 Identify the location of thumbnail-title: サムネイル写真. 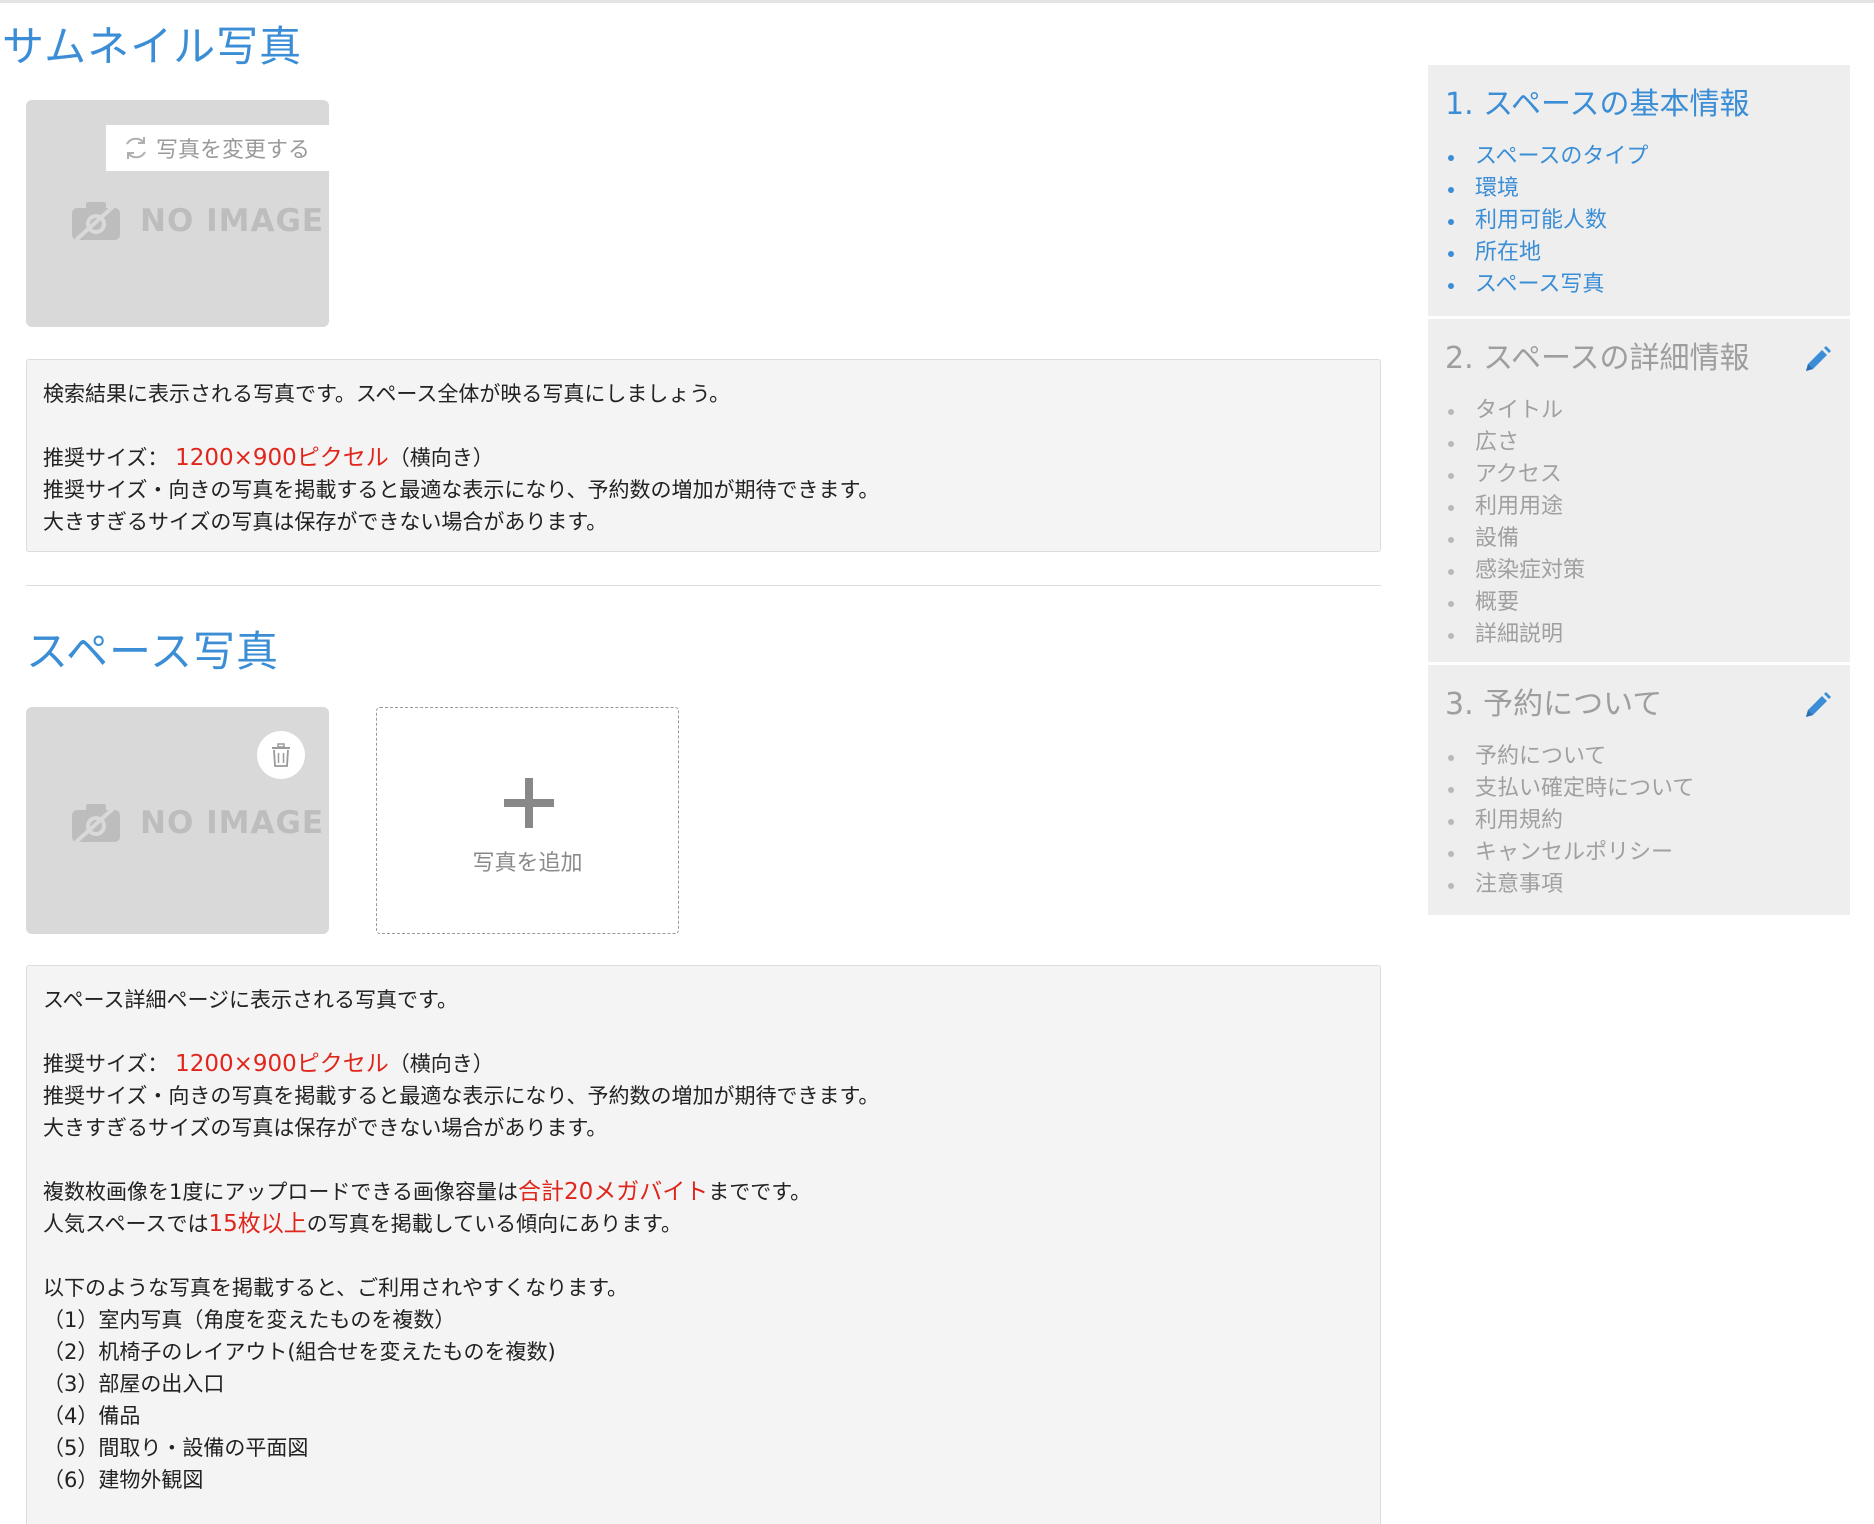
(152, 46).